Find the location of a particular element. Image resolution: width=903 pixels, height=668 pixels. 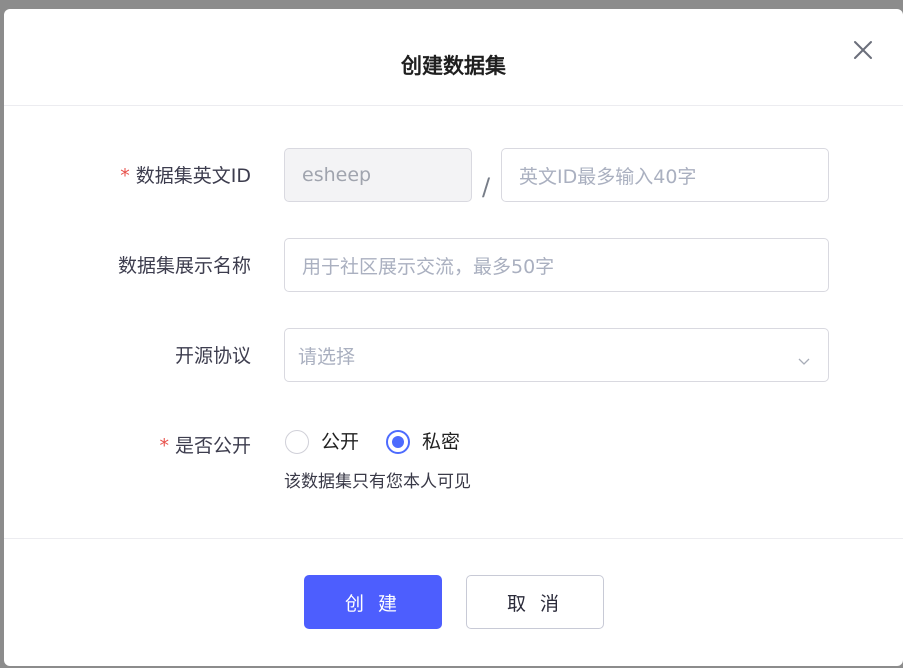

footer-divider is located at coordinates (453, 538).